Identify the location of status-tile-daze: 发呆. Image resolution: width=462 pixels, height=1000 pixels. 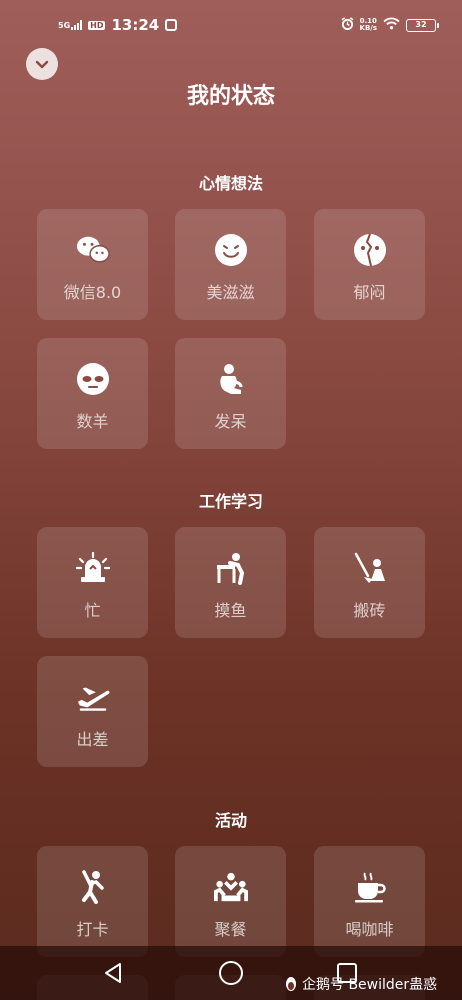
(230, 393).